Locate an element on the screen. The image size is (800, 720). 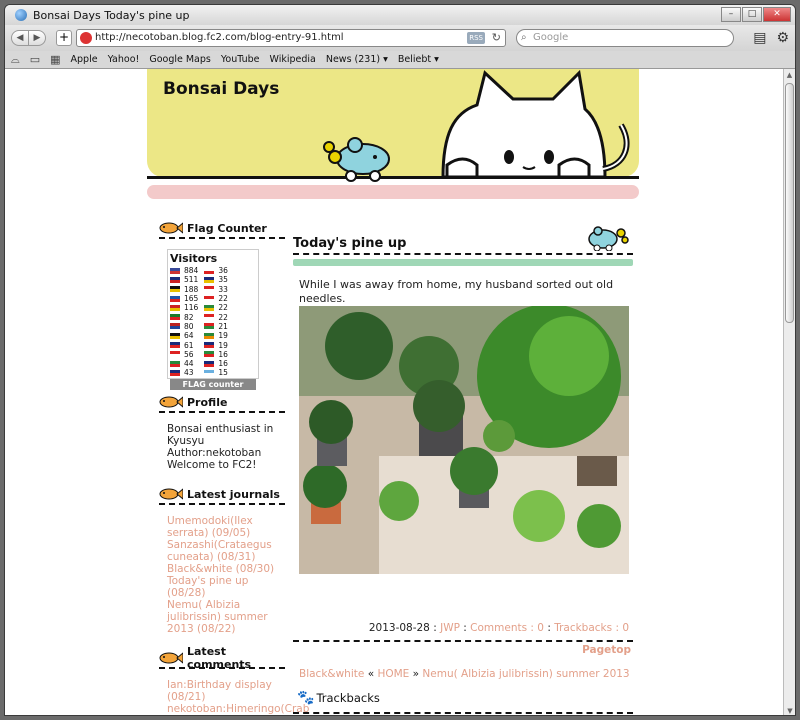
bookmark-google-maps: Google Maps is located at coordinates (180, 59).